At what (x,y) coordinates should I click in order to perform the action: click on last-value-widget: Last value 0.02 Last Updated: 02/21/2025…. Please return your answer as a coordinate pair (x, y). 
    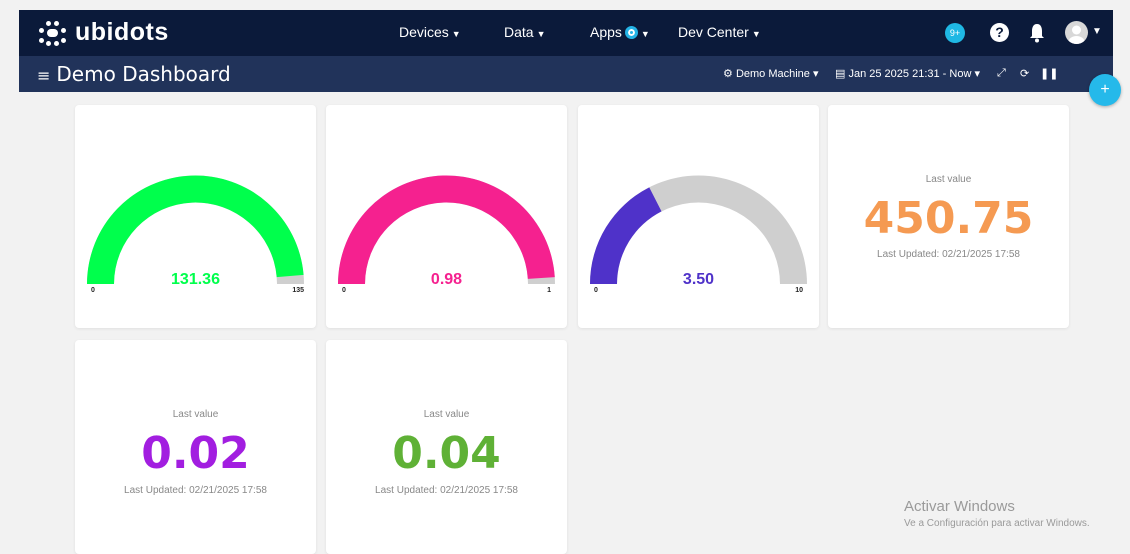
    Looking at the image, I should click on (195, 447).